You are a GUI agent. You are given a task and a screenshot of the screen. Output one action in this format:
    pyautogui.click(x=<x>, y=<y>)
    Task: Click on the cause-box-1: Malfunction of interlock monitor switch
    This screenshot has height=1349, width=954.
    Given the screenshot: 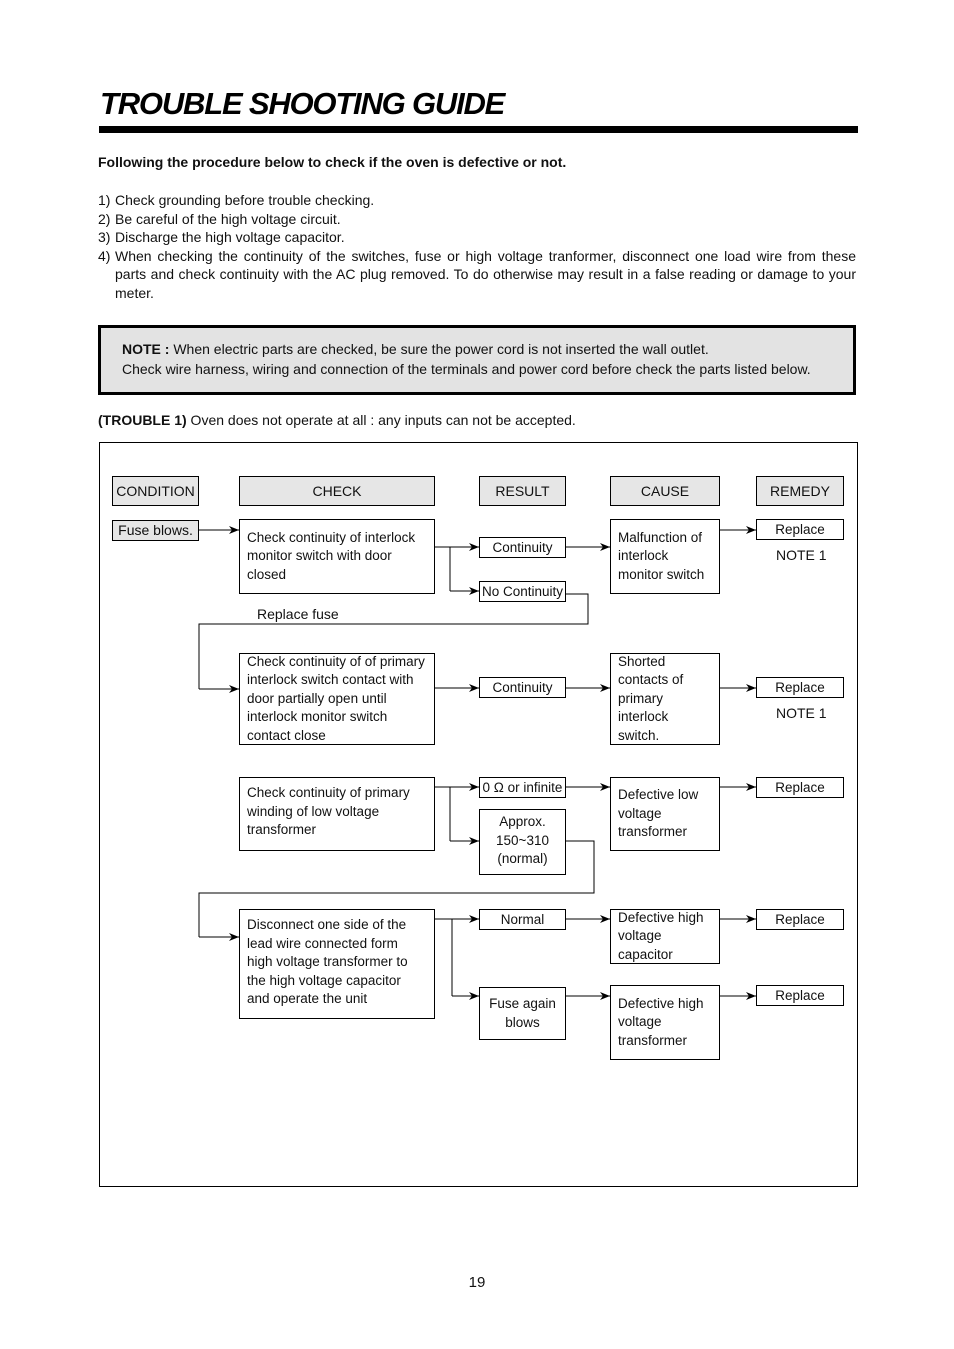 What is the action you would take?
    pyautogui.click(x=665, y=556)
    